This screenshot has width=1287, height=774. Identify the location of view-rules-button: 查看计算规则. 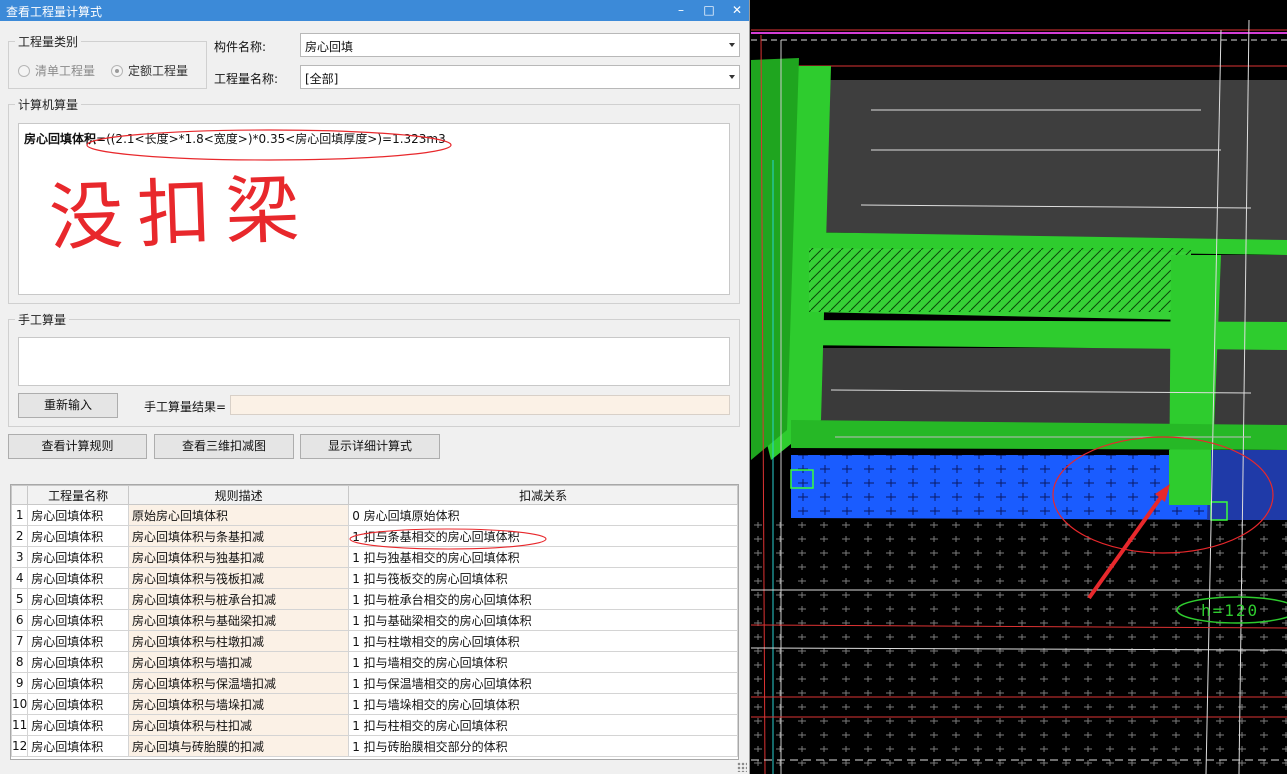
(77, 446).